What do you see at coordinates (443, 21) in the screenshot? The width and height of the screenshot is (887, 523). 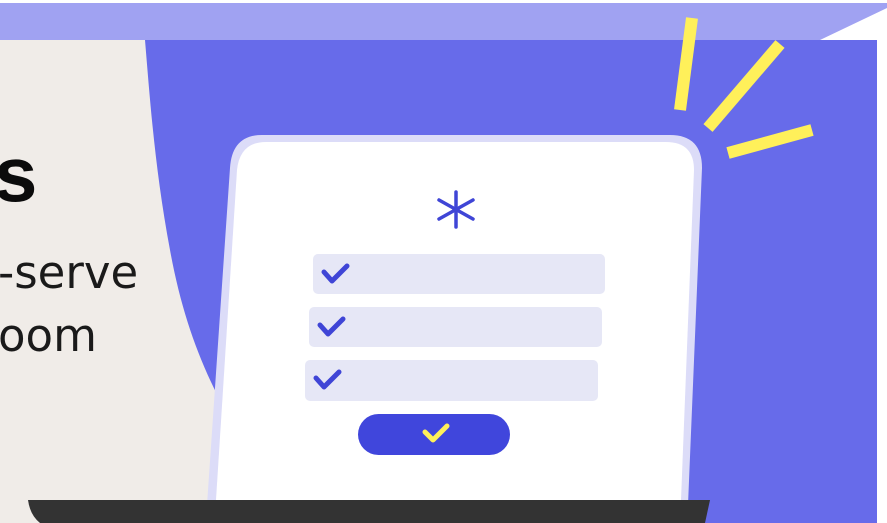 I see `top-banner-strip` at bounding box center [443, 21].